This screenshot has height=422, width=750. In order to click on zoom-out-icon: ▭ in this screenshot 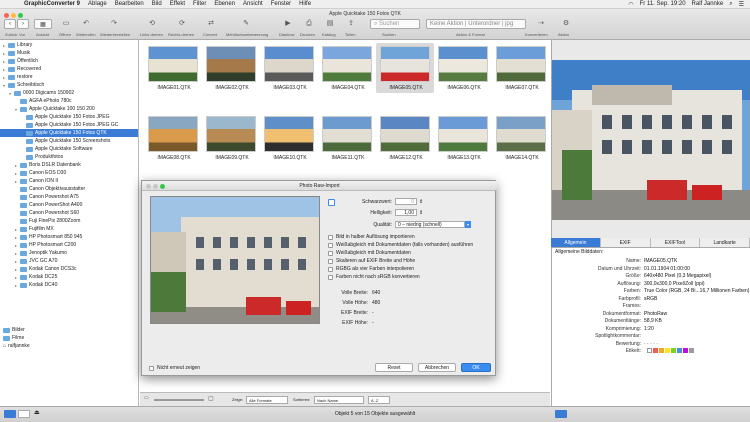, I will do `click(146, 398)`.